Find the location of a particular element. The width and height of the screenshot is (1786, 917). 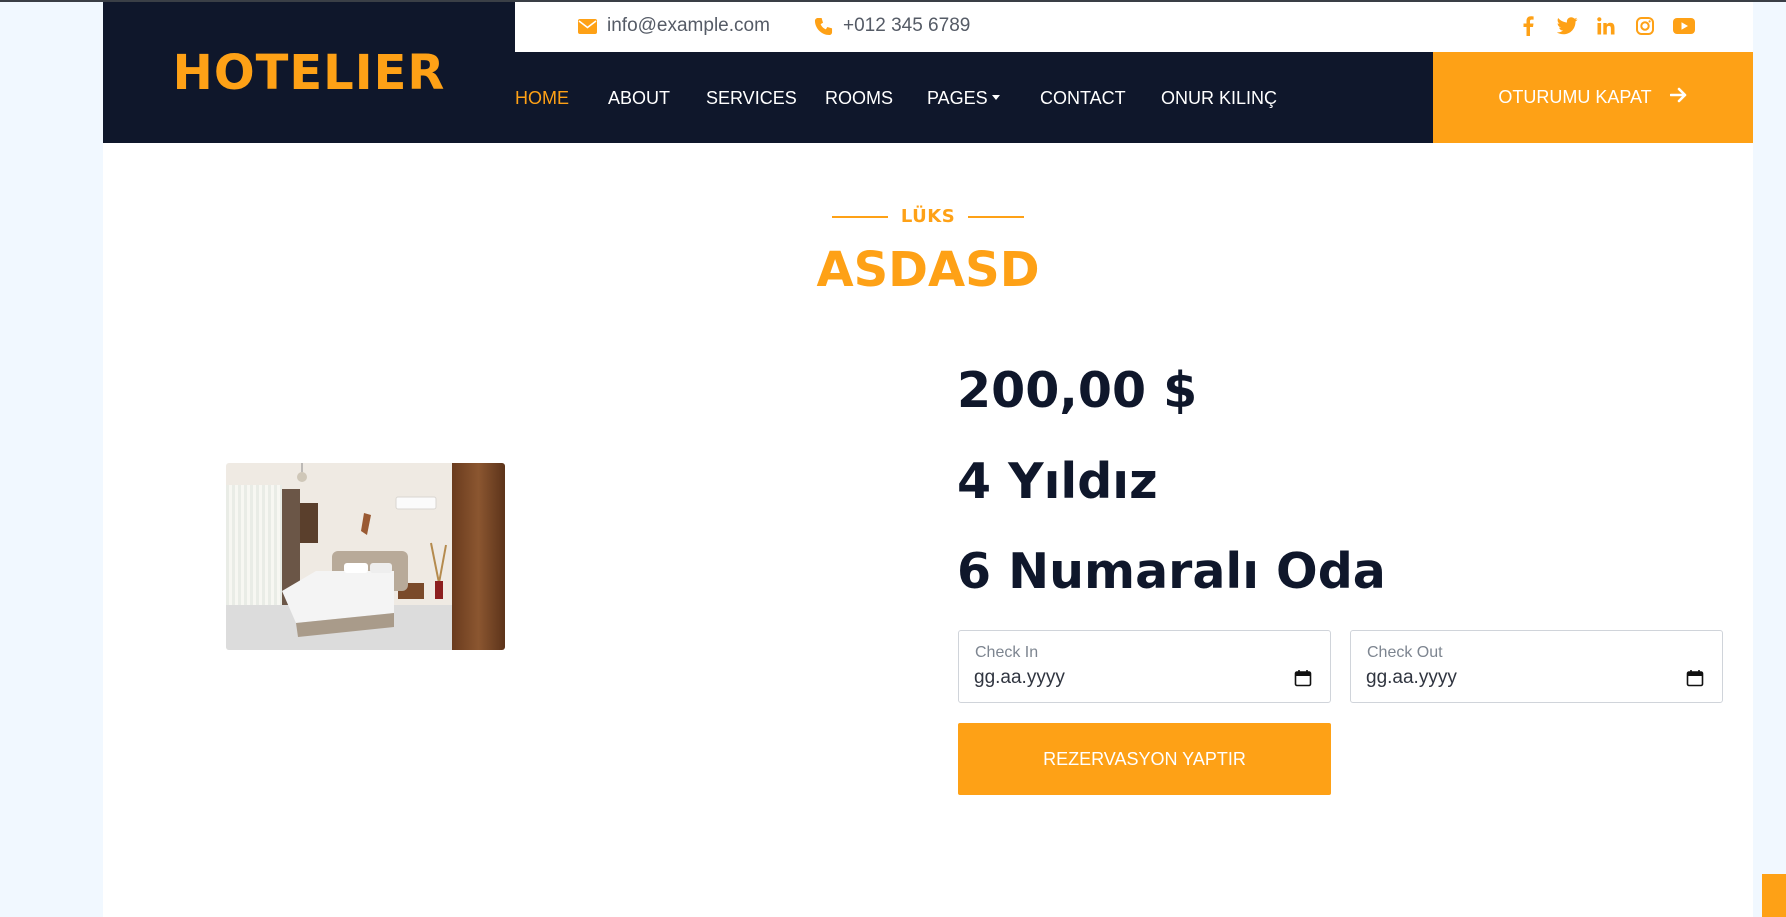

room-category-heading: LÜKS is located at coordinates (928, 216).